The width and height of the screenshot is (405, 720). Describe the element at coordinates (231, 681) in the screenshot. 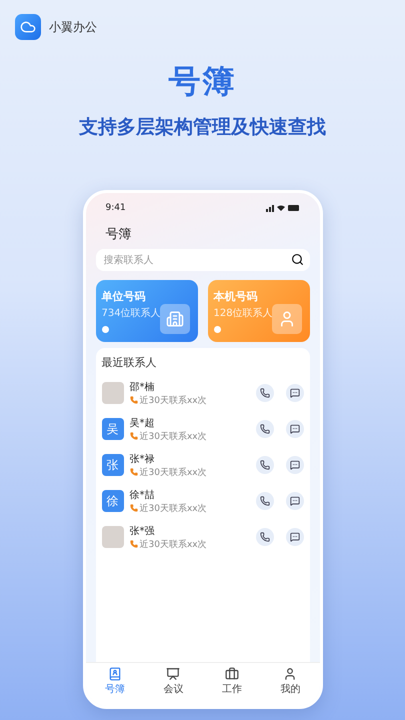

I see `tab: 工作` at that location.